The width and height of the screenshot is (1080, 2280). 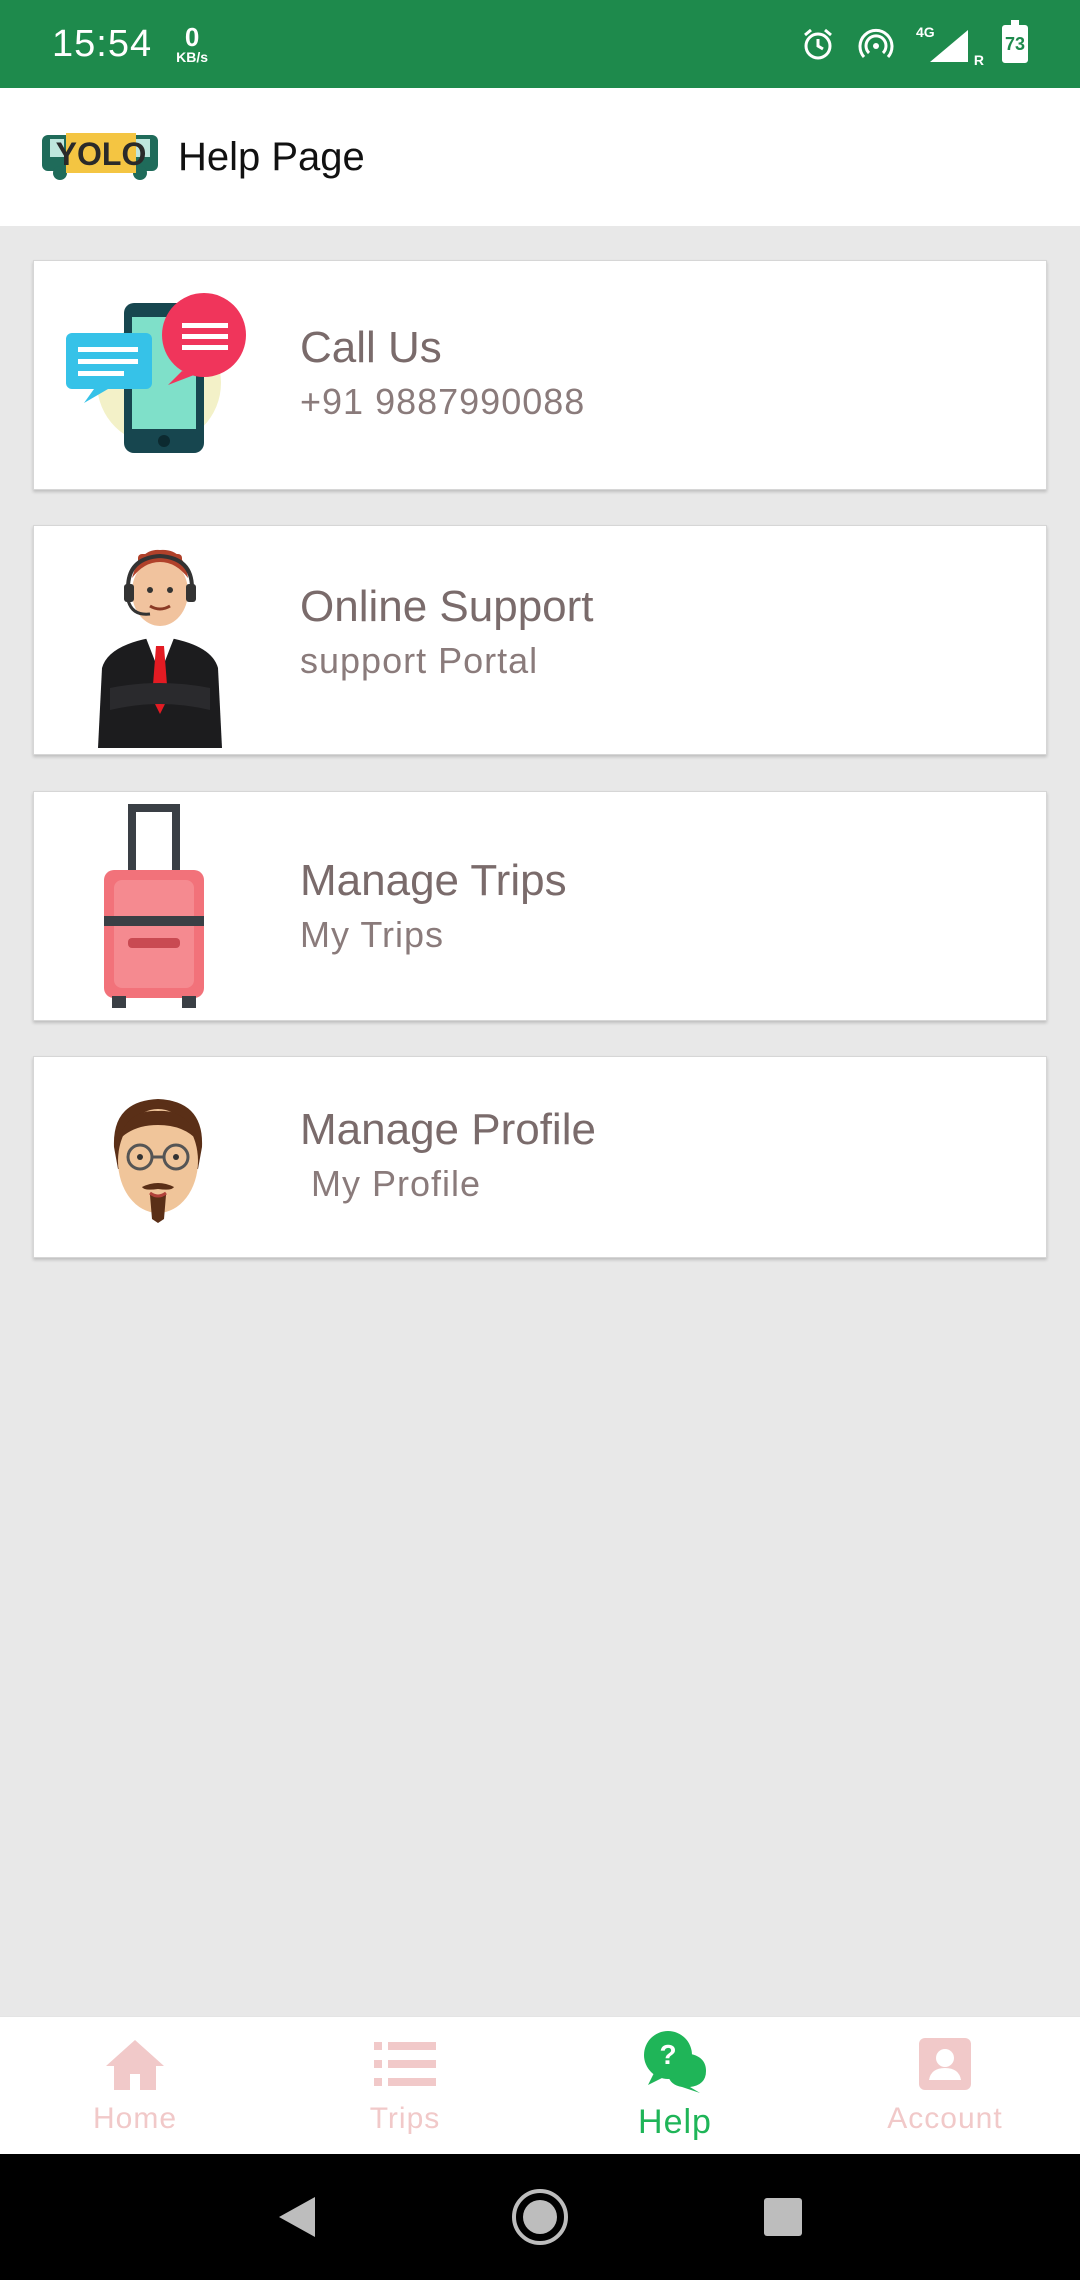 I want to click on call-us-card: Call Us +91 9887990088, so click(x=540, y=375).